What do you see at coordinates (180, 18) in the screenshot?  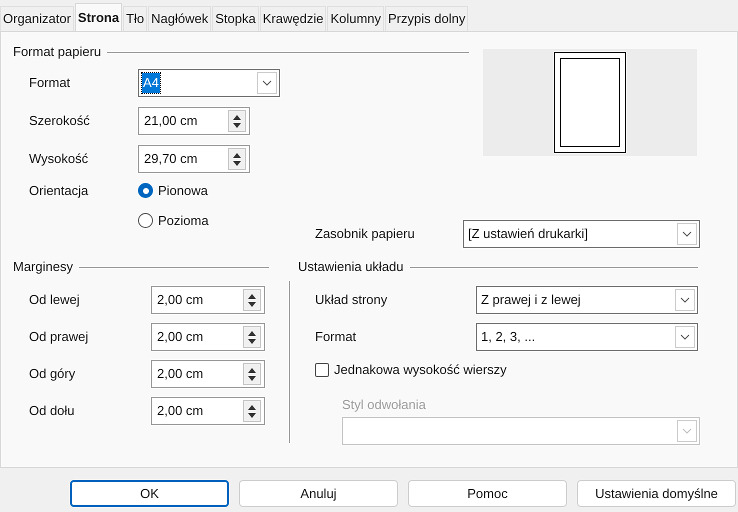 I see `tab: Nagłówek` at bounding box center [180, 18].